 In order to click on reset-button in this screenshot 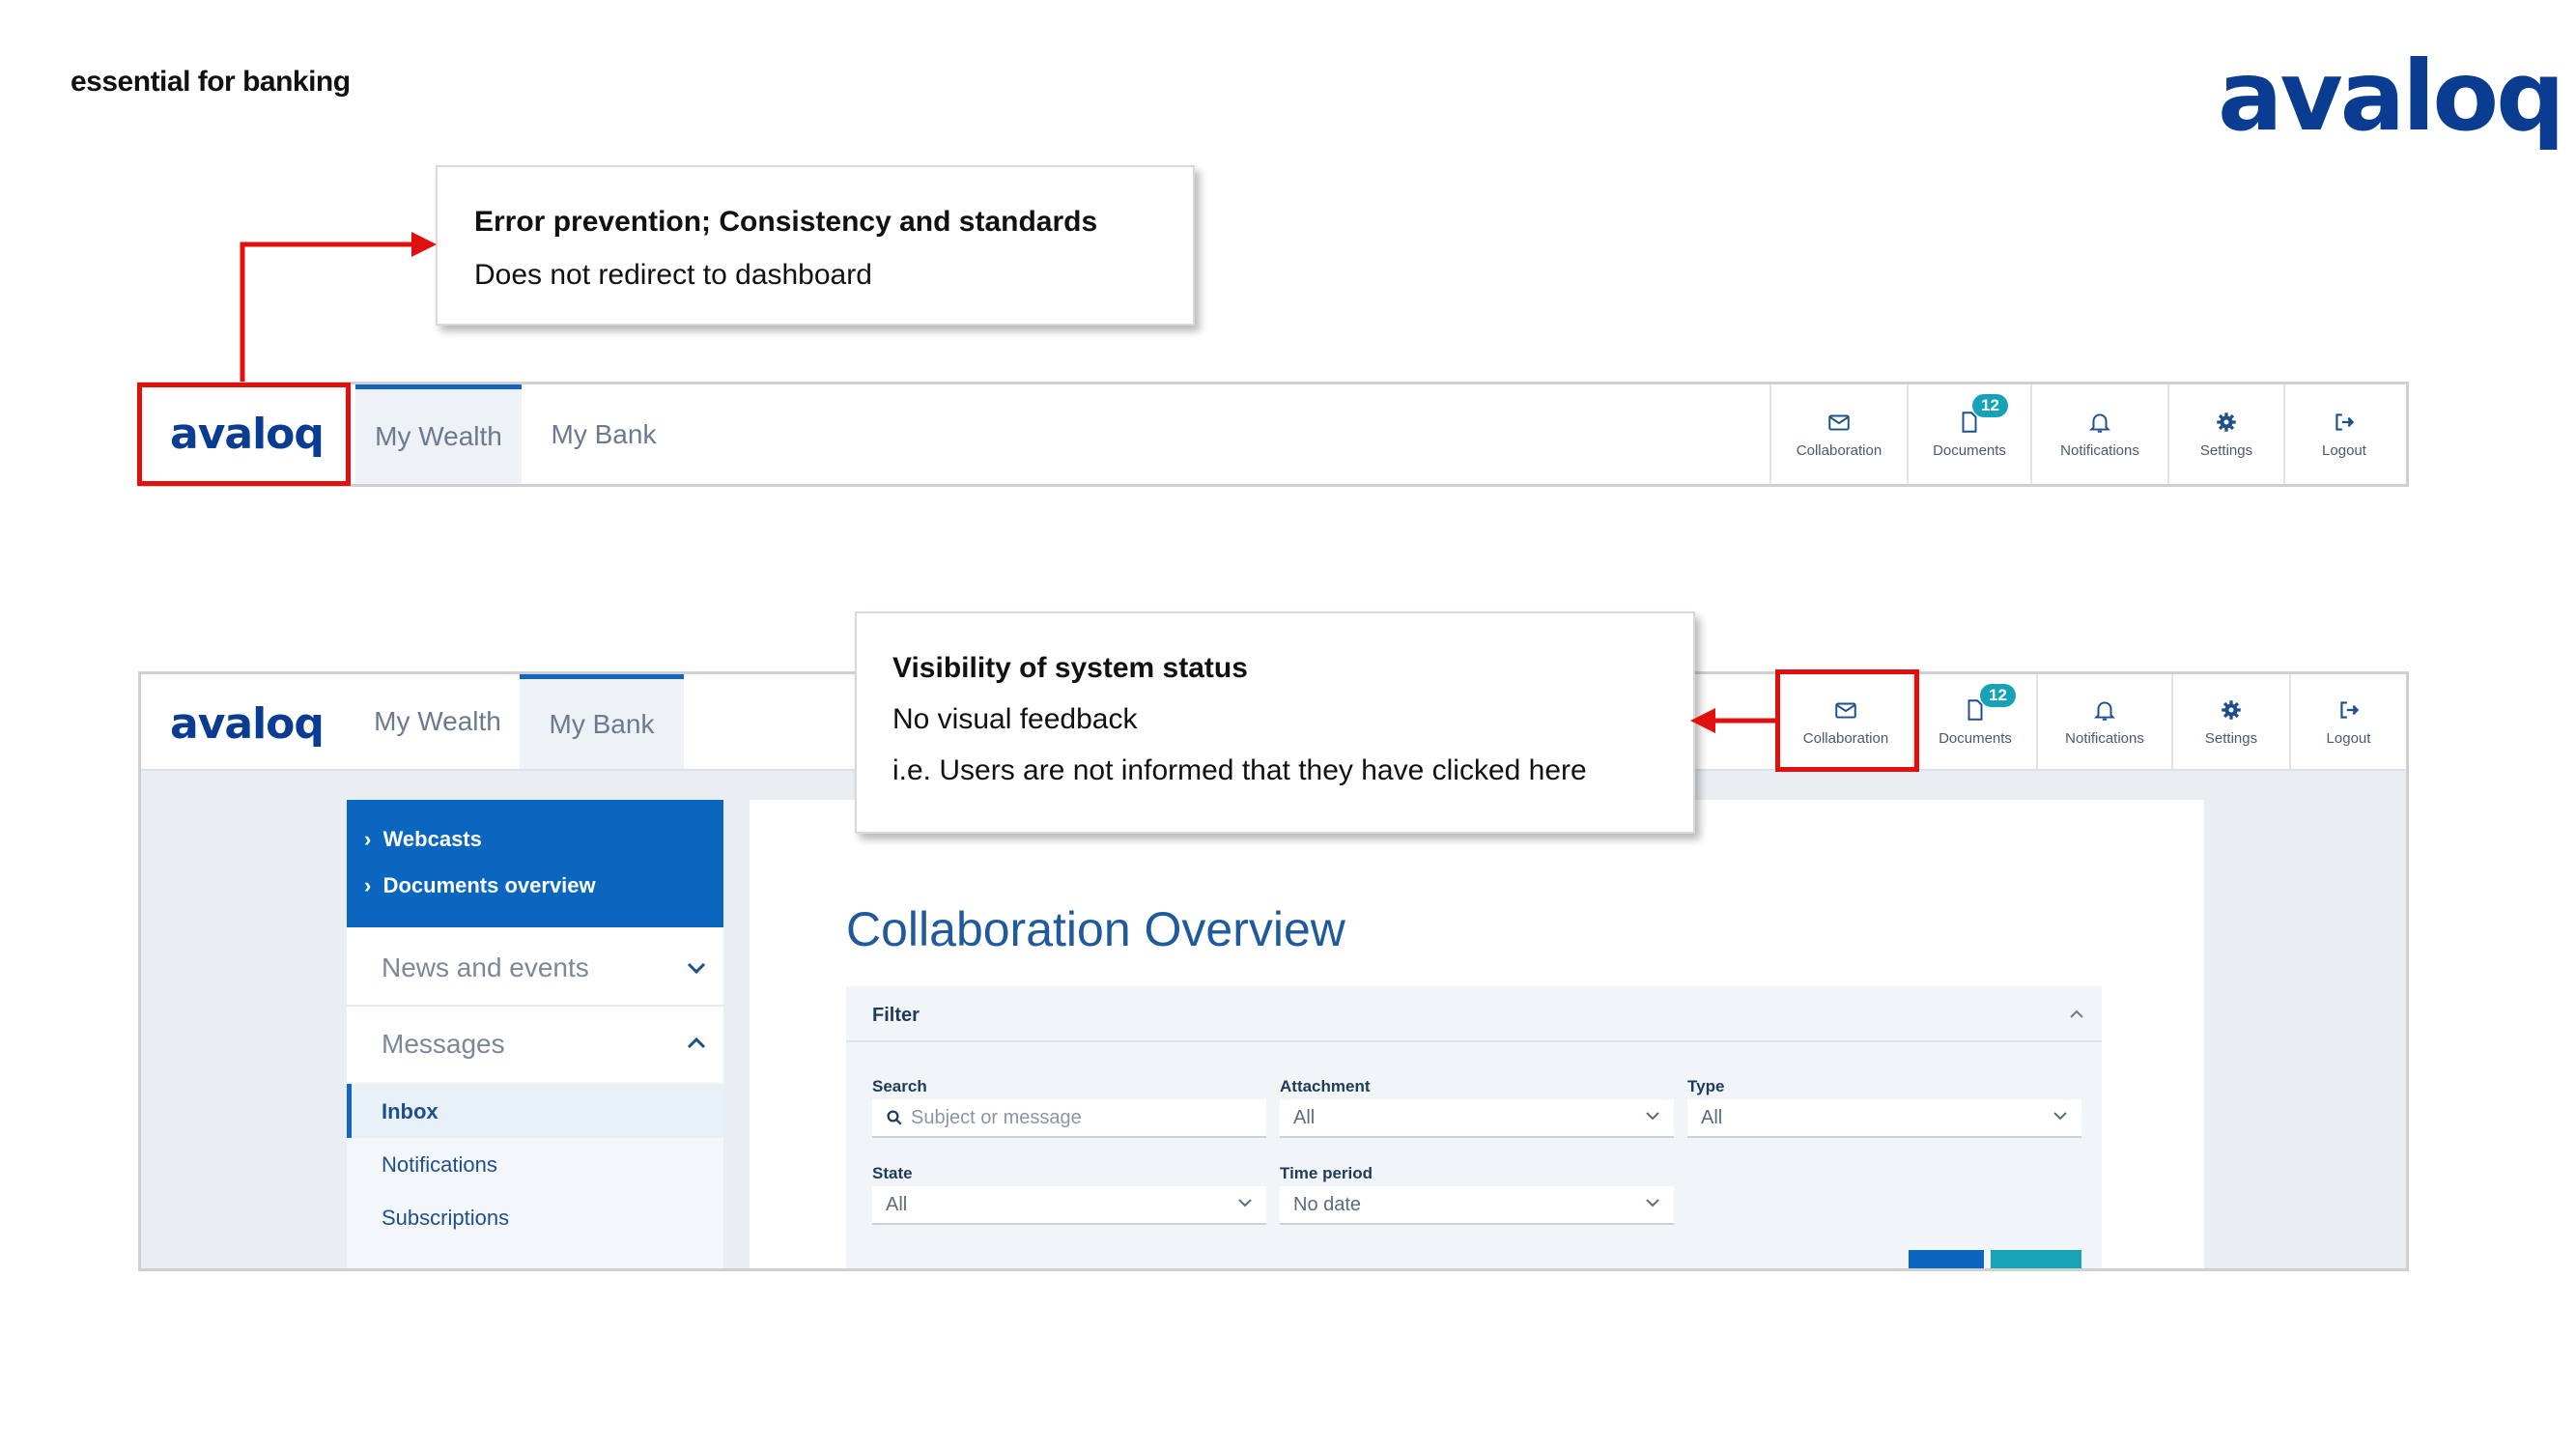, I will do `click(1946, 1259)`.